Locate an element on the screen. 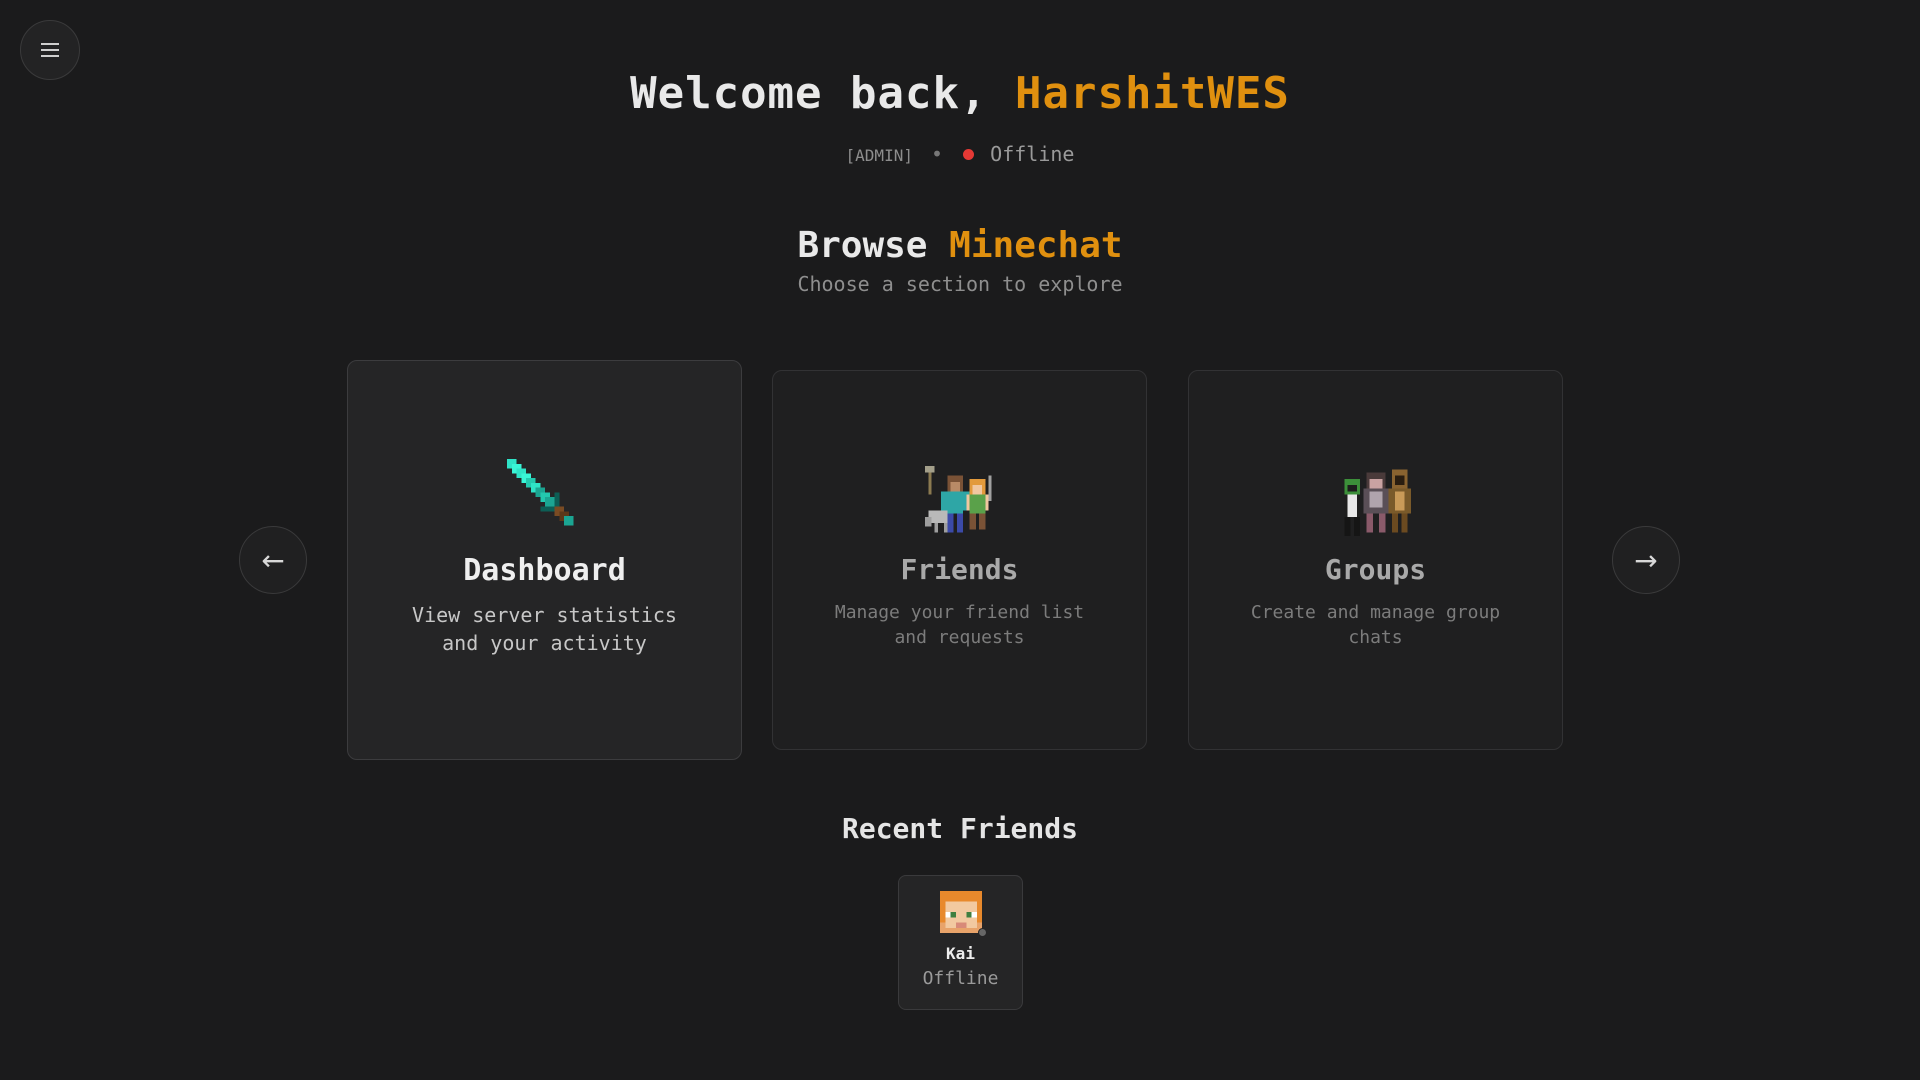  friend-name: Kai is located at coordinates (960, 953).